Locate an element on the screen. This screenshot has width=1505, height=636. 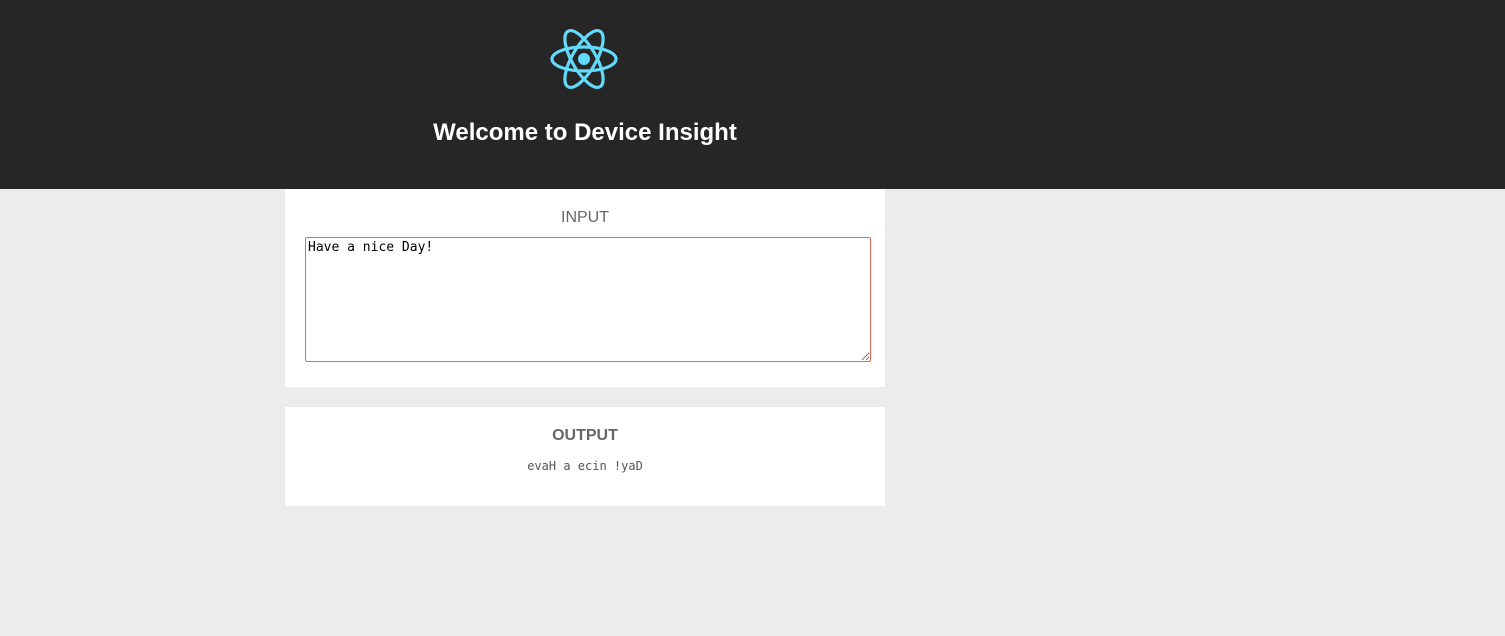
output-heading: OUTPUT is located at coordinates (585, 435).